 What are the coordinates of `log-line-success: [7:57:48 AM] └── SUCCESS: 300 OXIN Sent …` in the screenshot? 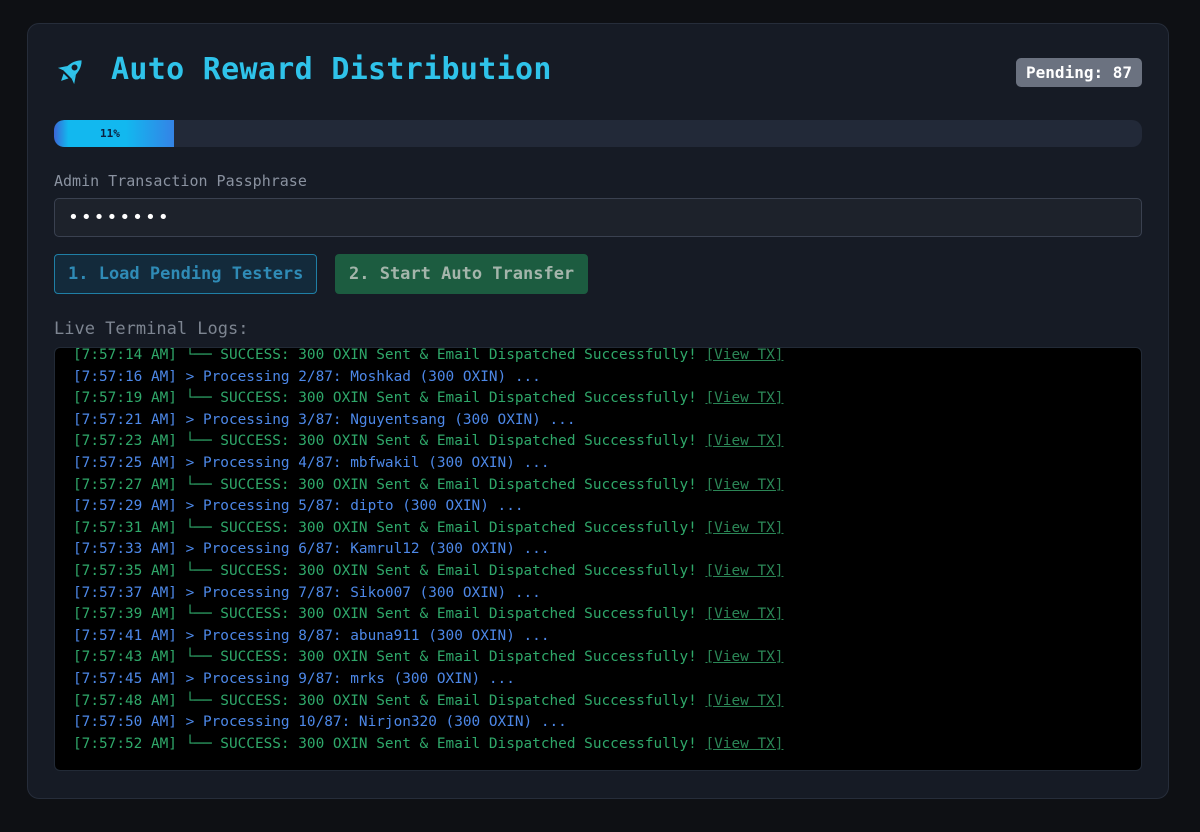 It's located at (602, 702).